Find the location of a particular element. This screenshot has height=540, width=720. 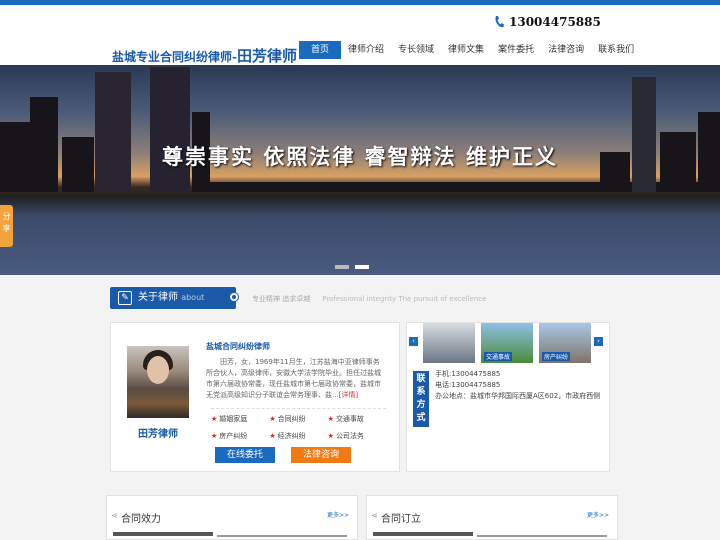

logo-text: 盐城专业合同纠纷律师- is located at coordinates (174, 57).